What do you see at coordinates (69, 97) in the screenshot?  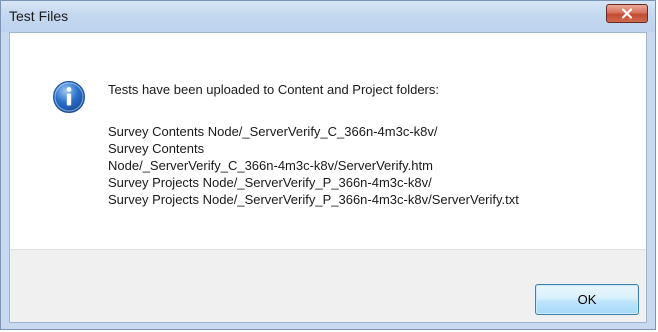 I see `information-icon` at bounding box center [69, 97].